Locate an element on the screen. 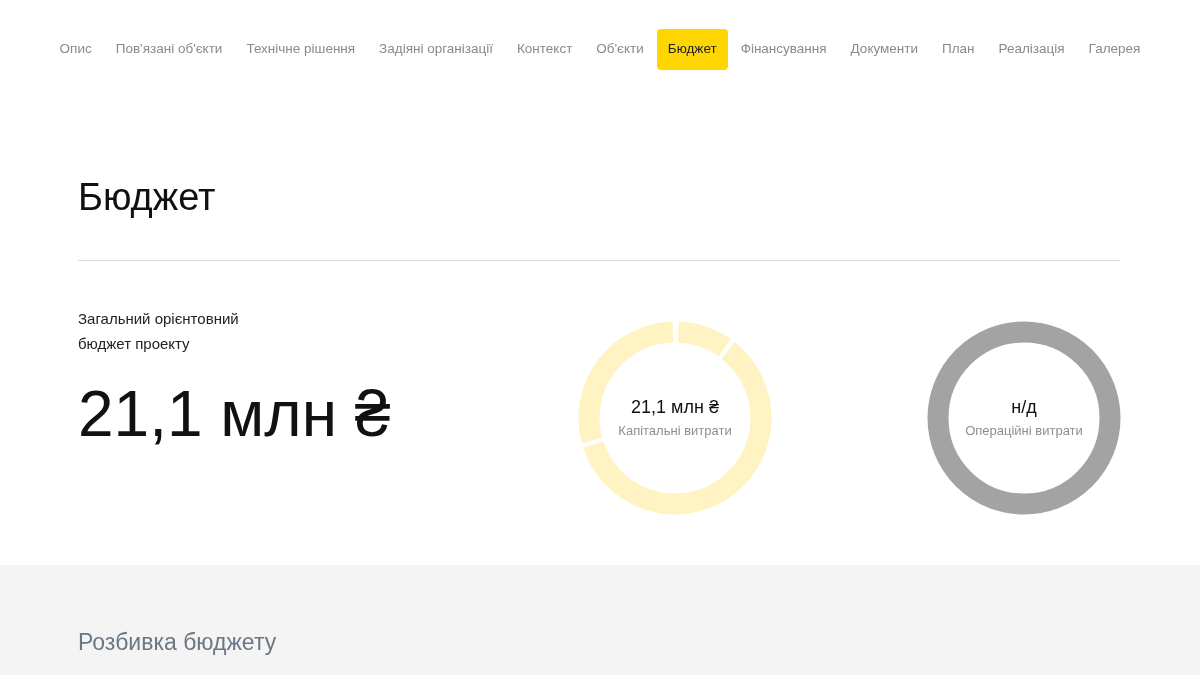 Image resolution: width=1200 pixels, height=675 pixels. nav-tab: Документи is located at coordinates (884, 49).